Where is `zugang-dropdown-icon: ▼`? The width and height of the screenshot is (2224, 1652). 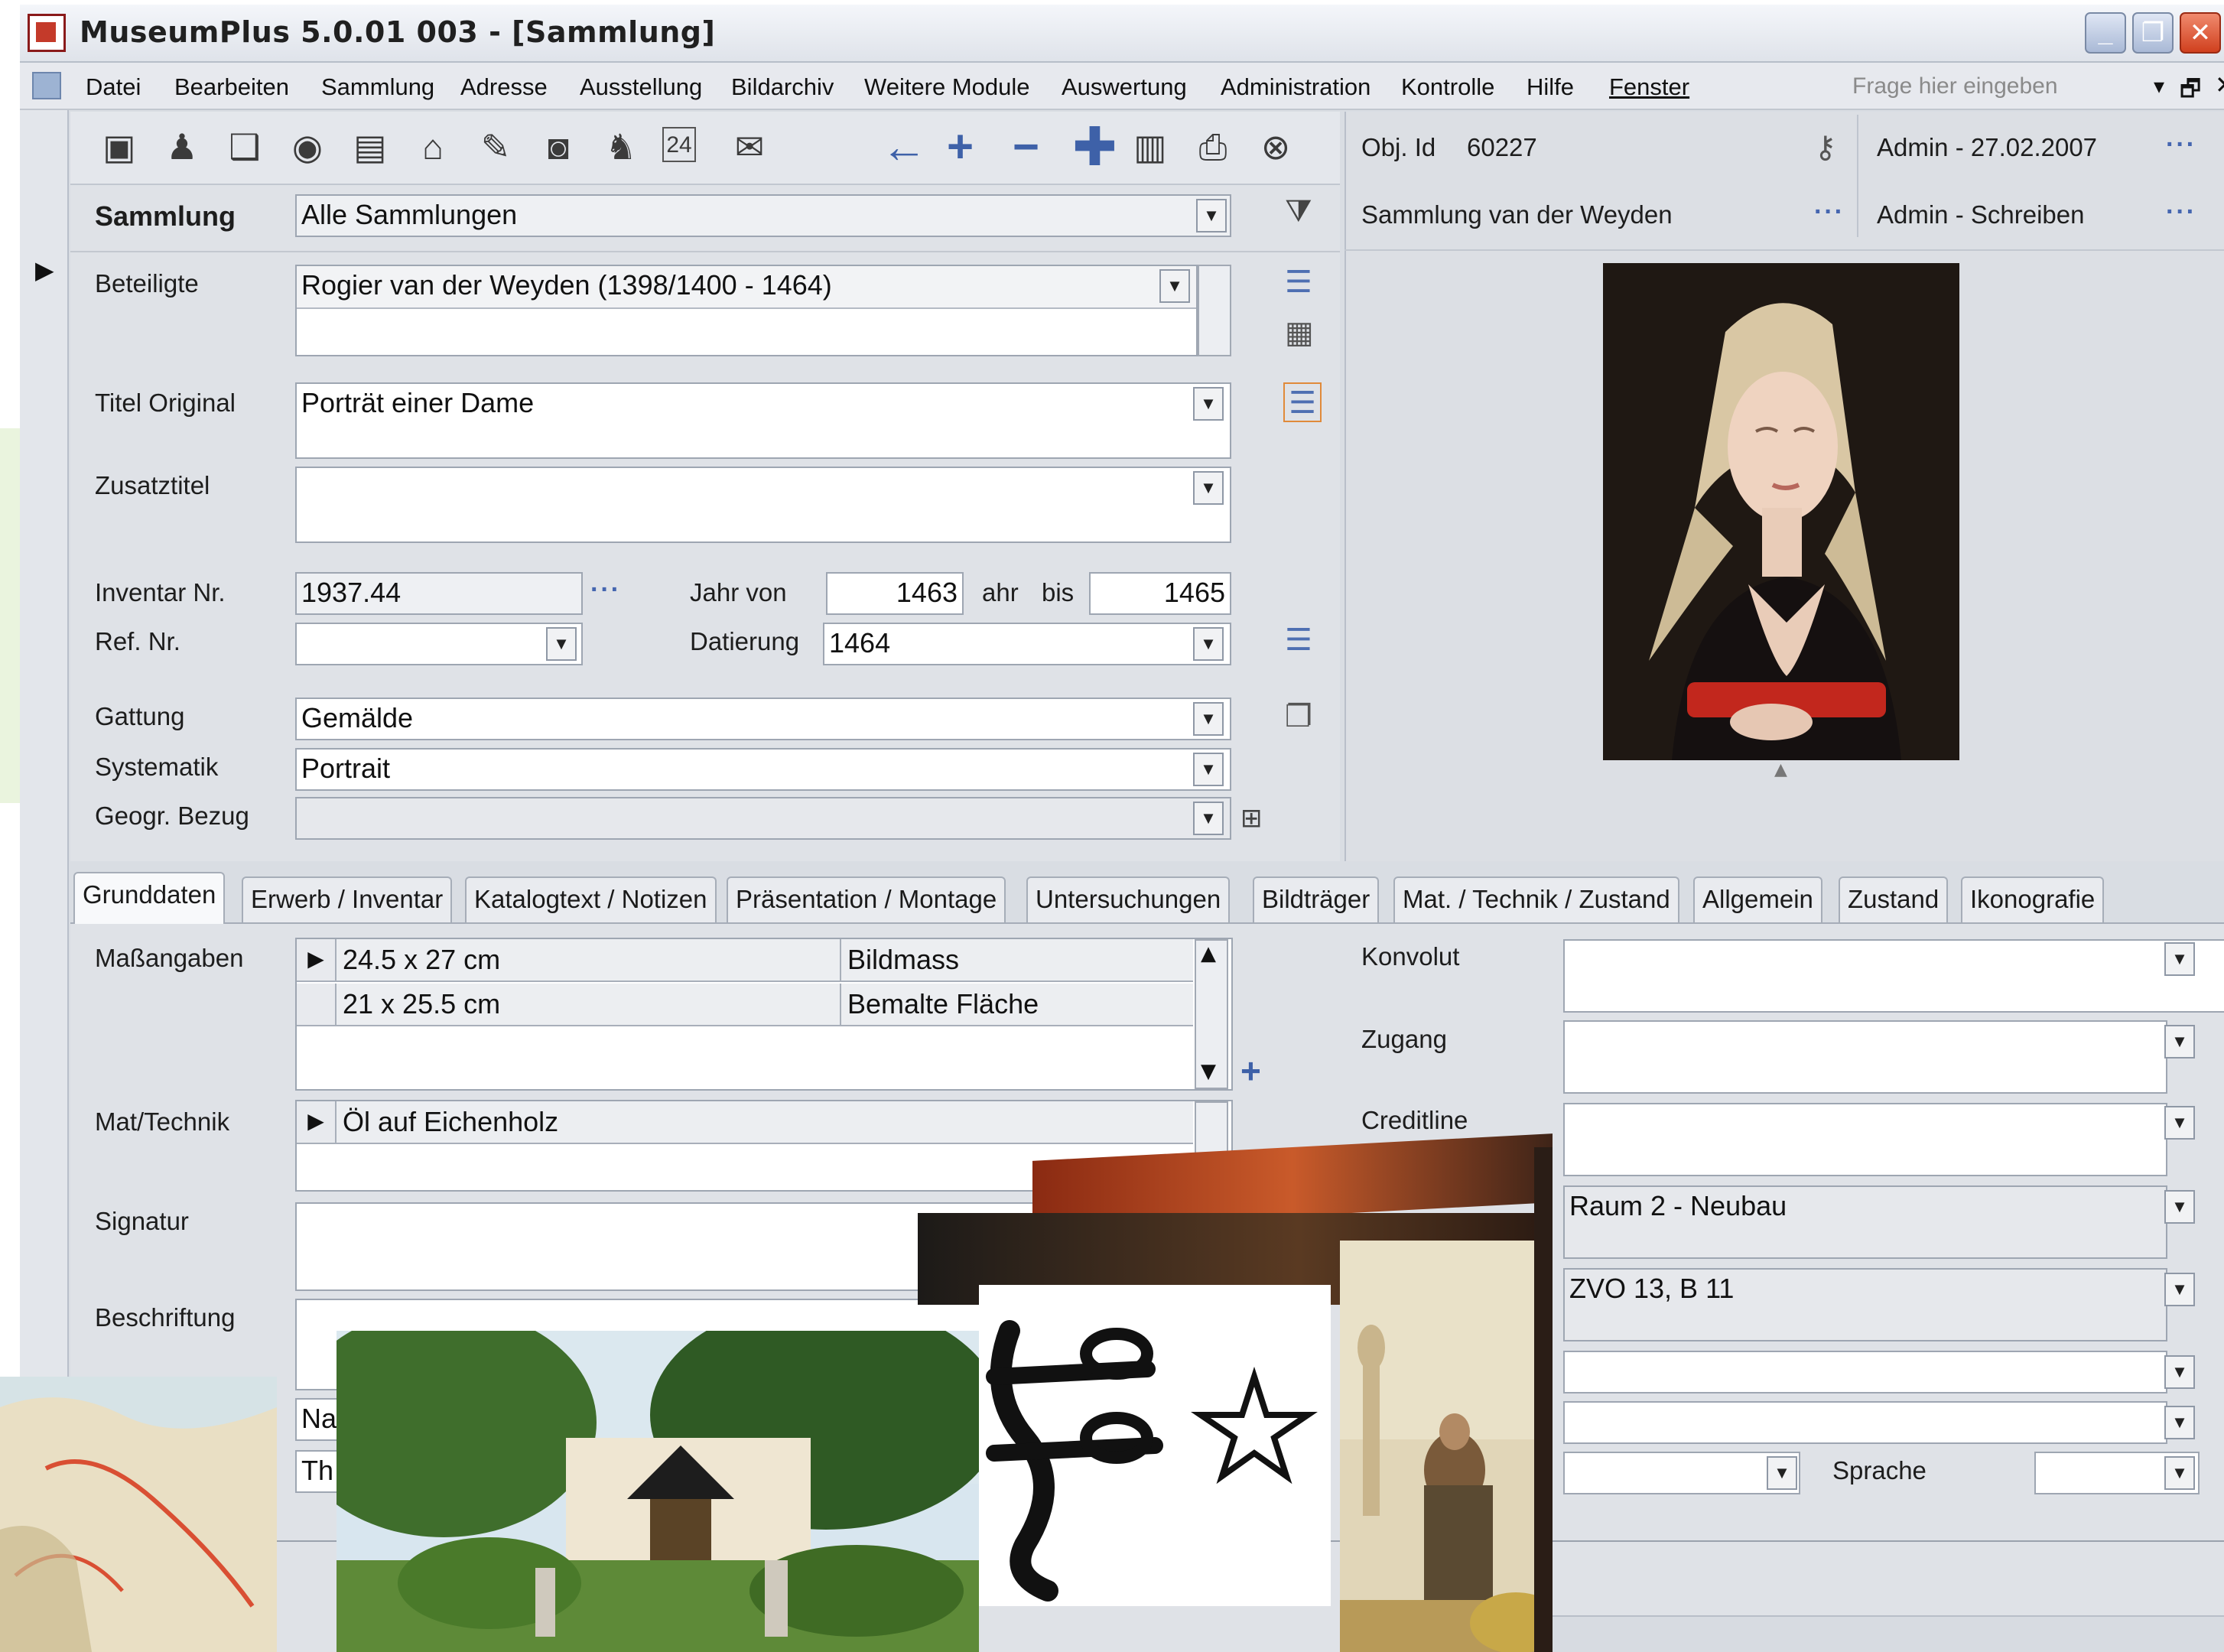
zugang-dropdown-icon: ▼ is located at coordinates (2180, 1042).